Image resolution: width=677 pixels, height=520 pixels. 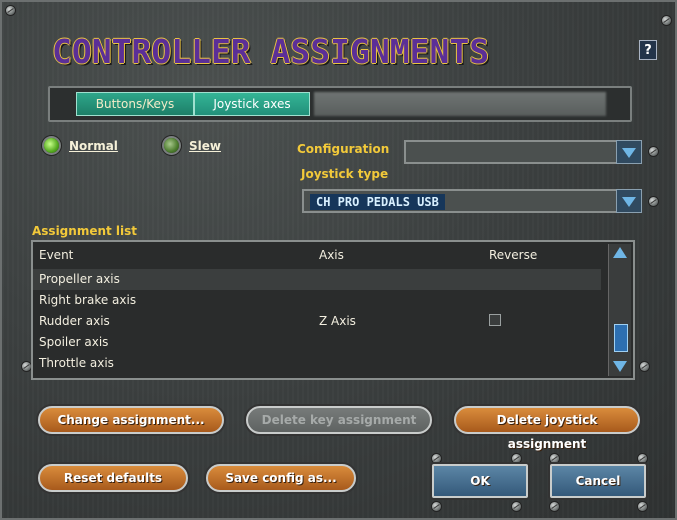 What do you see at coordinates (377, 202) in the screenshot?
I see `joystick-type-value: CH PRO PEDALS USB` at bounding box center [377, 202].